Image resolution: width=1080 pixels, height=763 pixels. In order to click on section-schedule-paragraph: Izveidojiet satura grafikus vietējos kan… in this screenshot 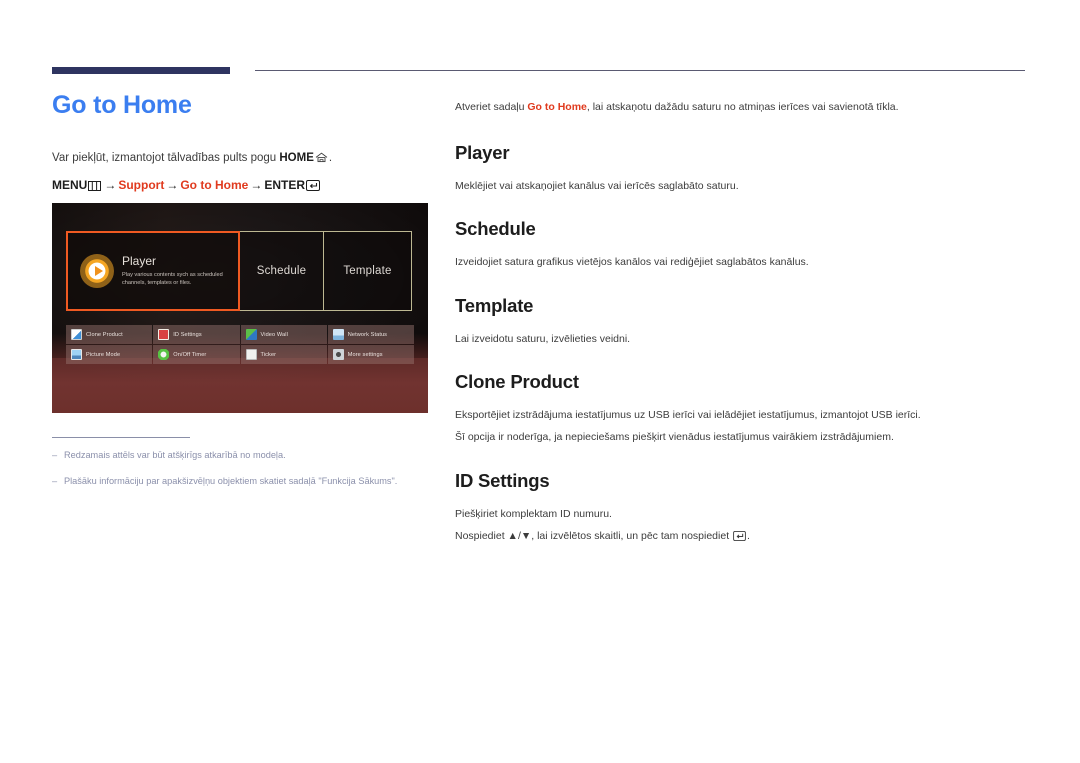, I will do `click(632, 262)`.